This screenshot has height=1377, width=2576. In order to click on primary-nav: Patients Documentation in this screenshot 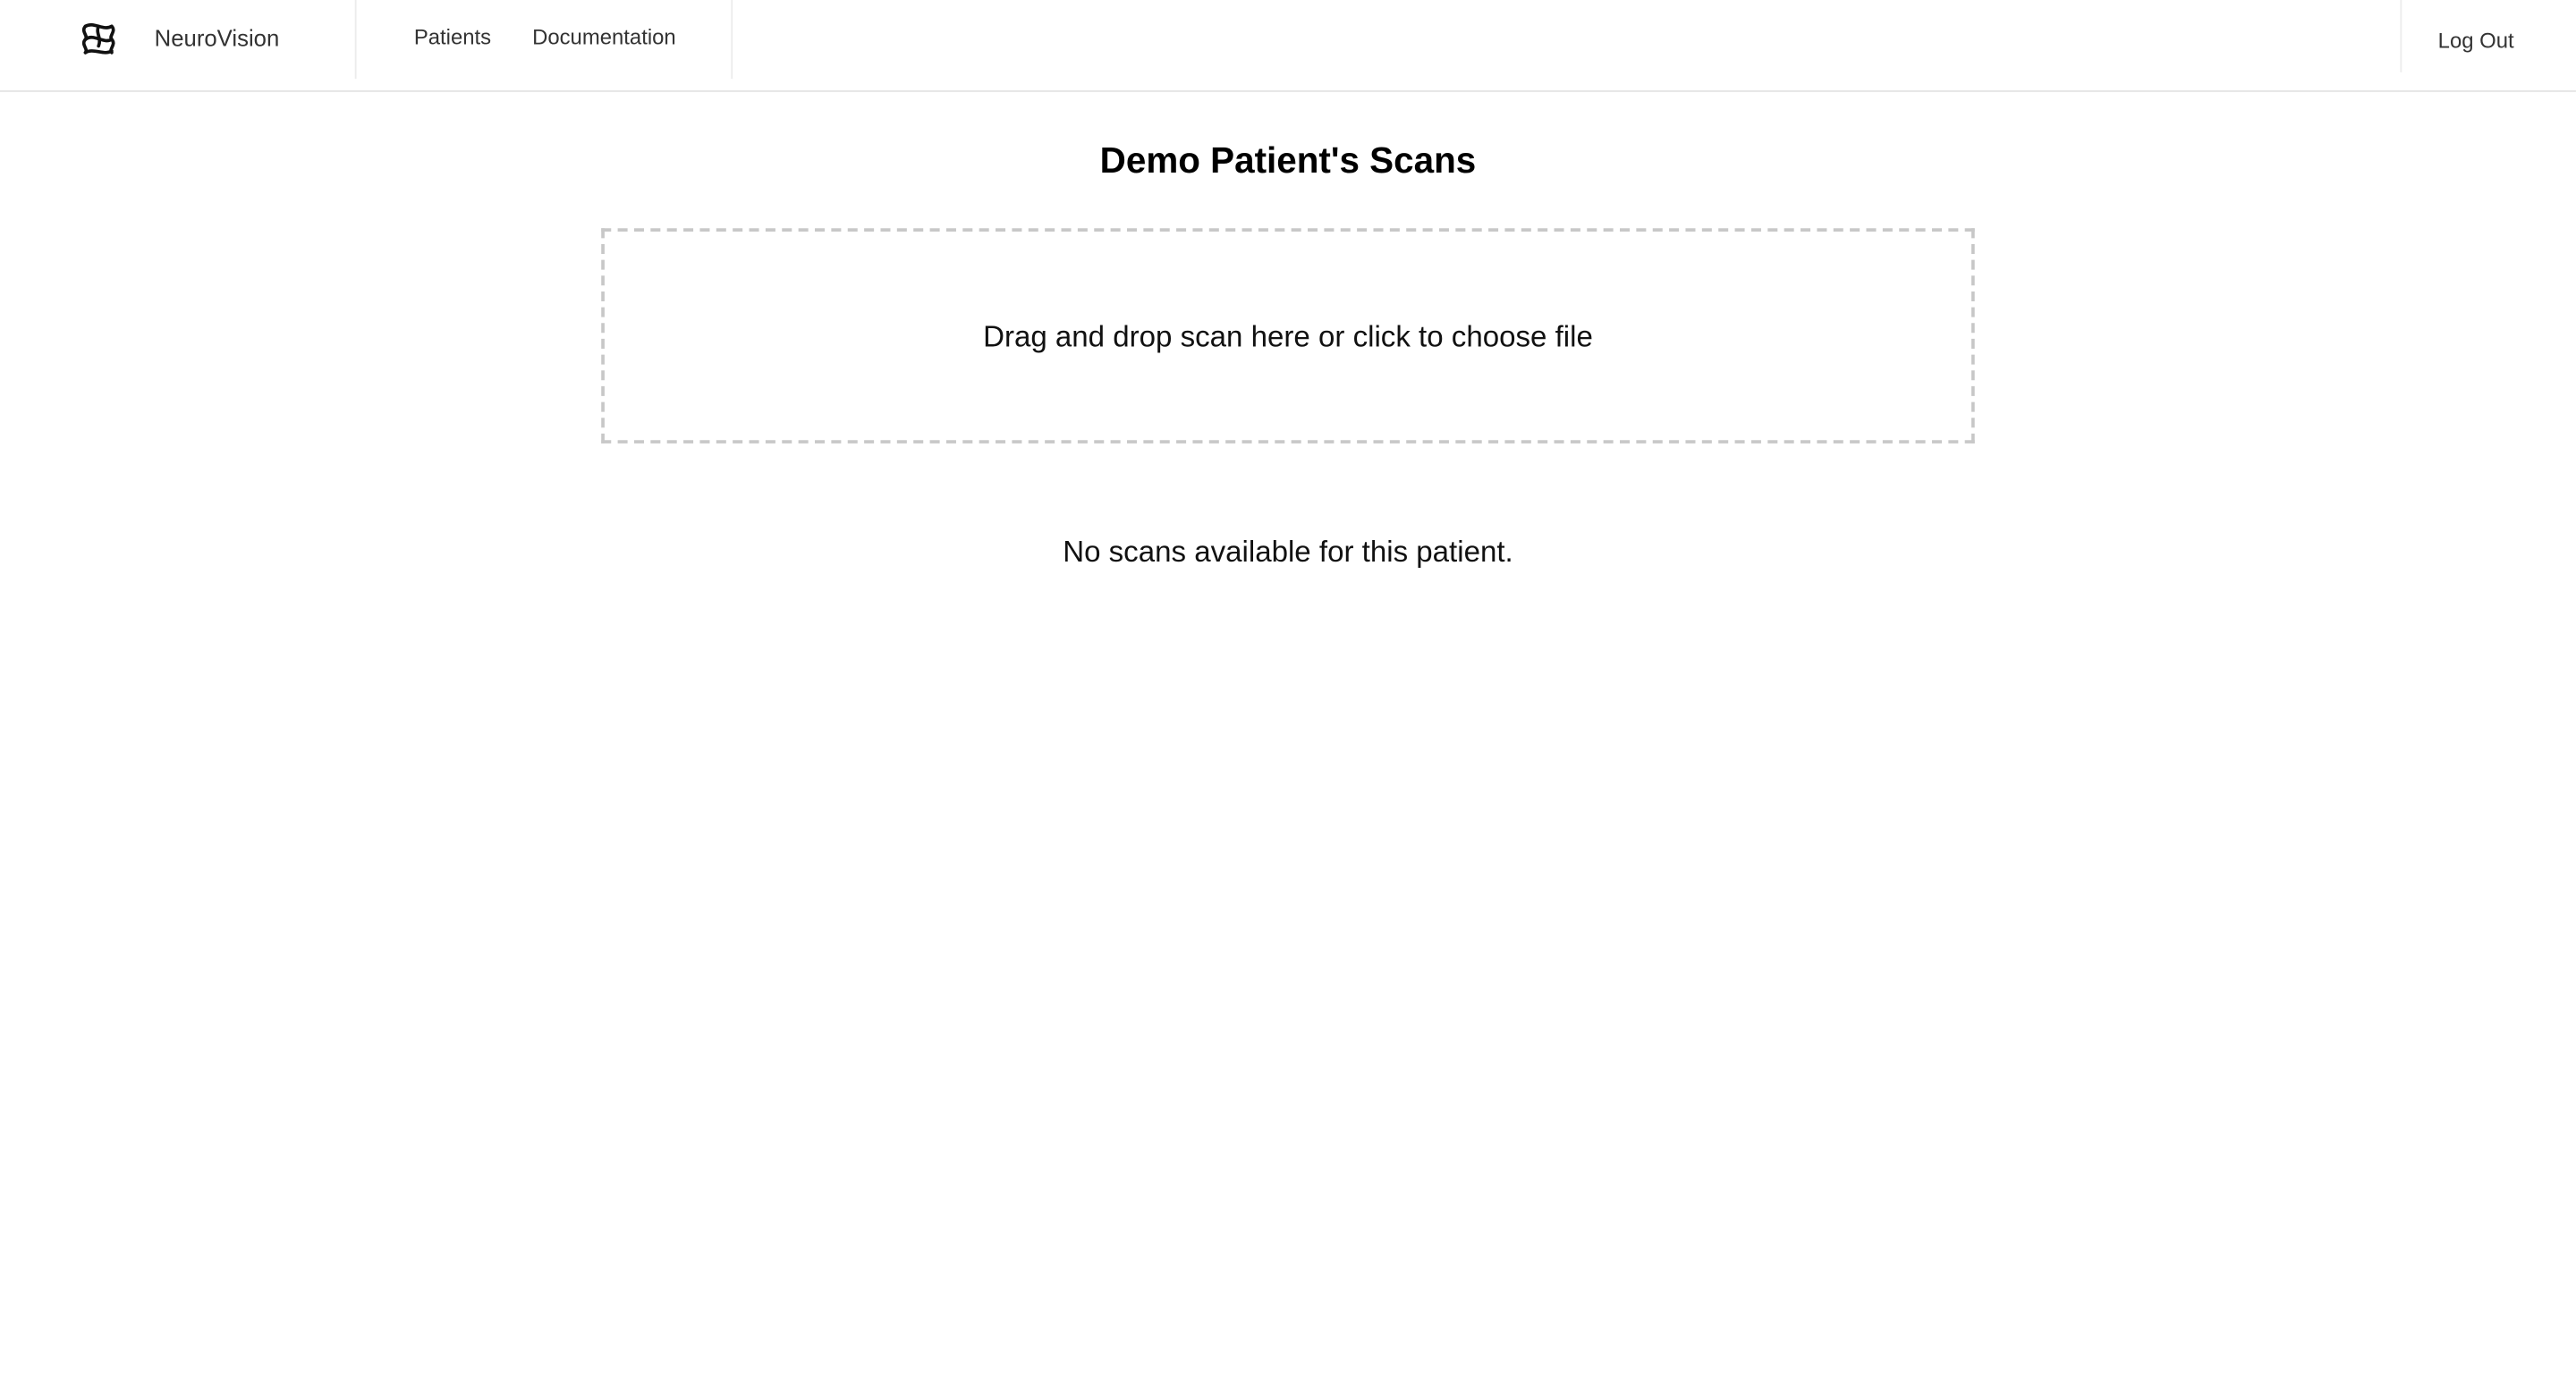, I will do `click(545, 40)`.